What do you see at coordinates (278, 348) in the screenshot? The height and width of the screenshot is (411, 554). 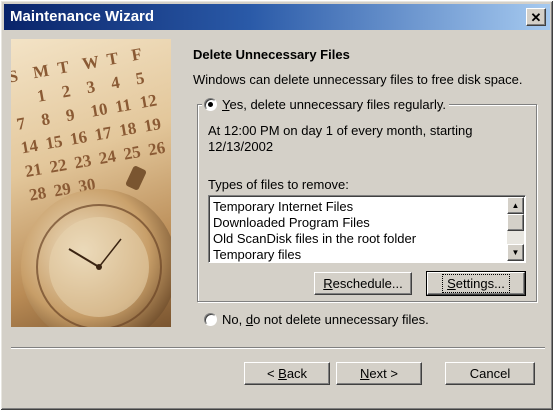 I see `footer-separator` at bounding box center [278, 348].